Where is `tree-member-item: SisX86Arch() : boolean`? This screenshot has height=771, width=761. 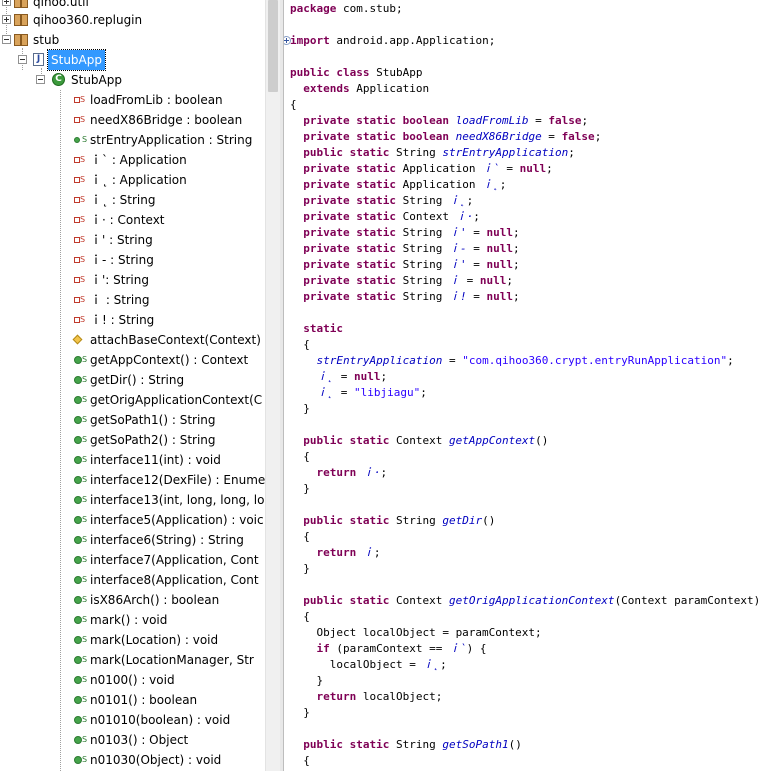
tree-member-item: SisX86Arch() : boolean is located at coordinates (132, 600).